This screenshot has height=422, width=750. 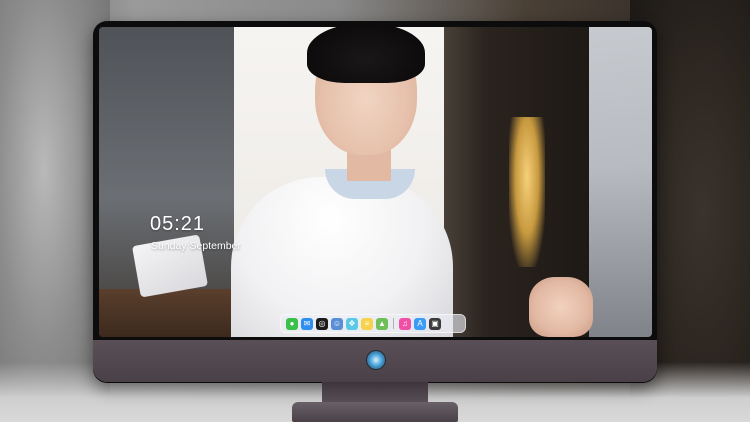 What do you see at coordinates (405, 323) in the screenshot?
I see `music-icon: ♫` at bounding box center [405, 323].